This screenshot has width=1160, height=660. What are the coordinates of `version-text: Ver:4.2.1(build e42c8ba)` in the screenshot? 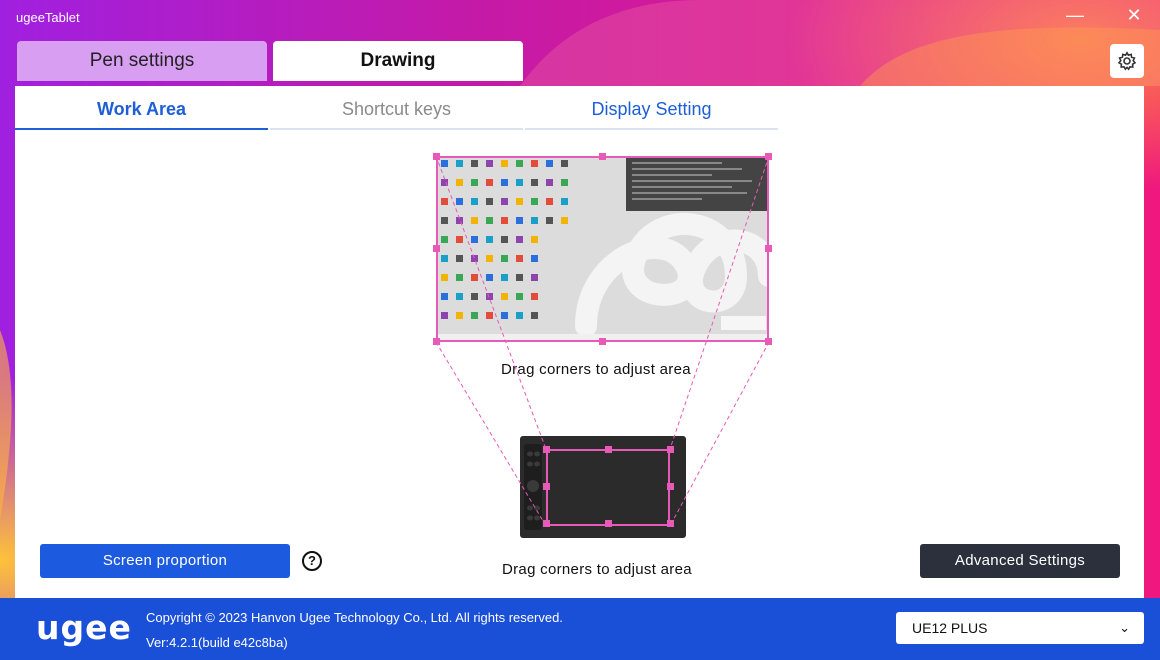 It's located at (217, 642).